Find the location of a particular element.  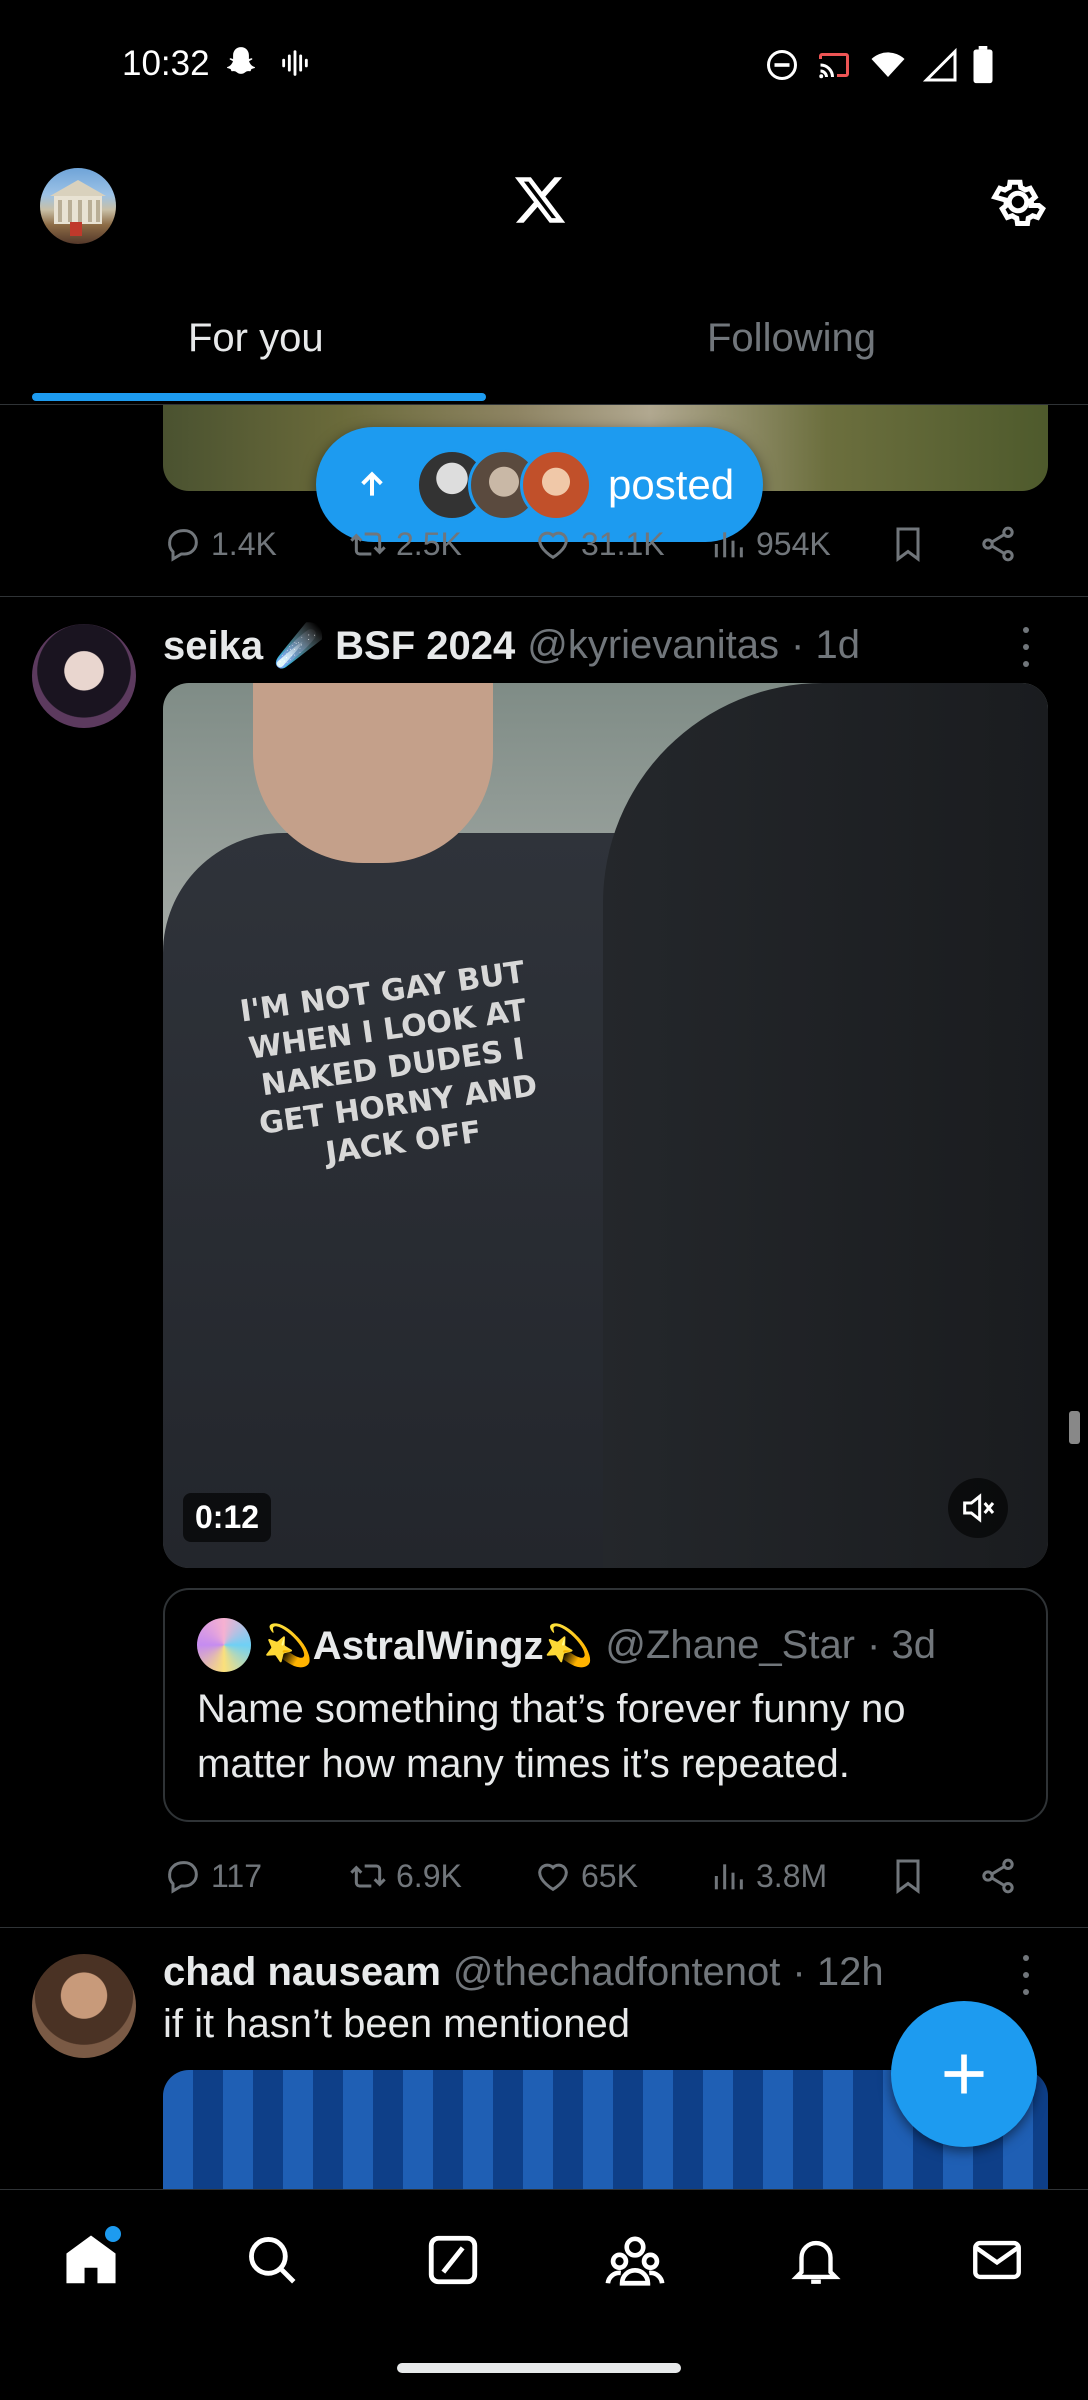

quote-header: 💫AstralWingz💫 @Zhane_Star · 3d is located at coordinates (605, 1645).